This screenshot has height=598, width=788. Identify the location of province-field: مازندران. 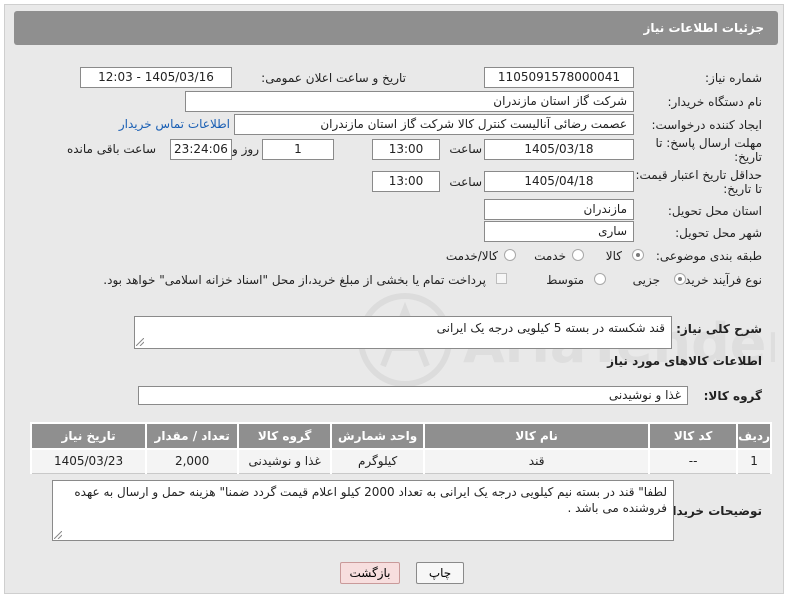
(559, 209).